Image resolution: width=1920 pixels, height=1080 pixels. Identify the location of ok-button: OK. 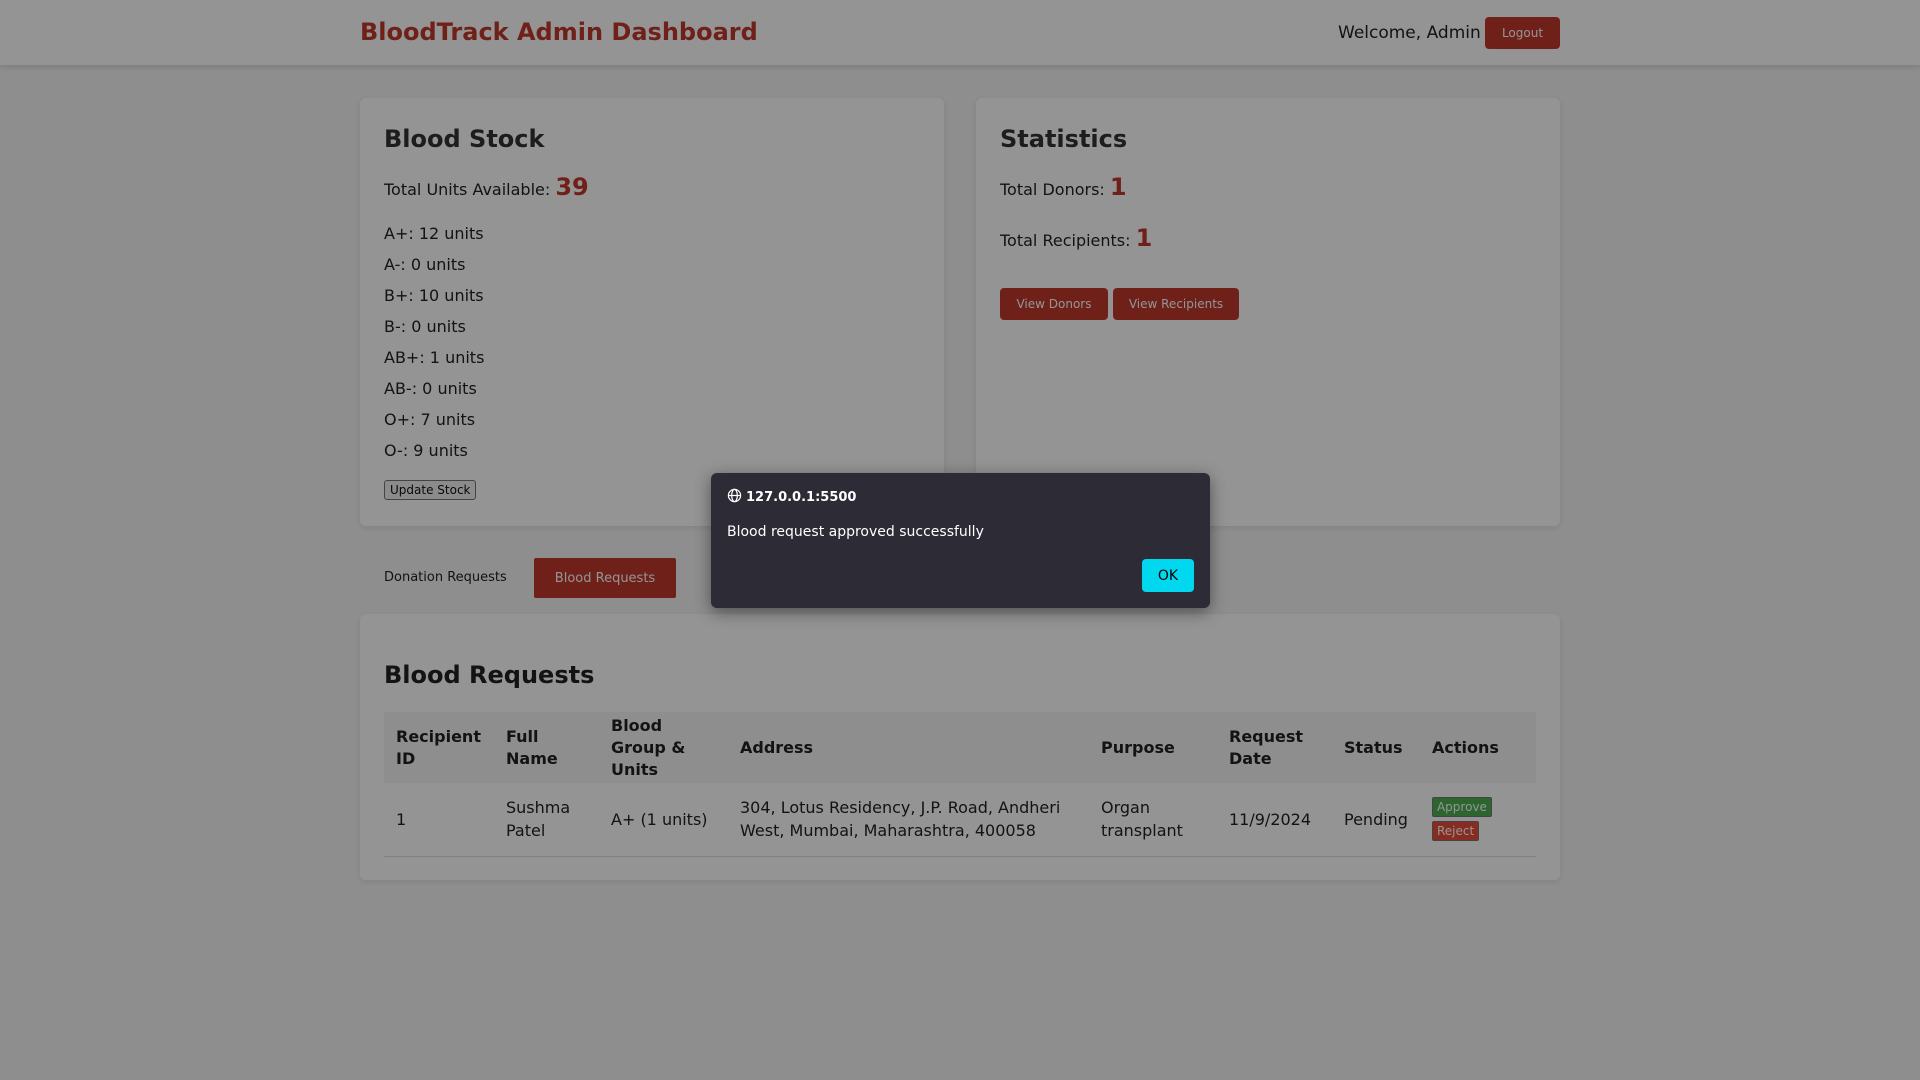
(1168, 575).